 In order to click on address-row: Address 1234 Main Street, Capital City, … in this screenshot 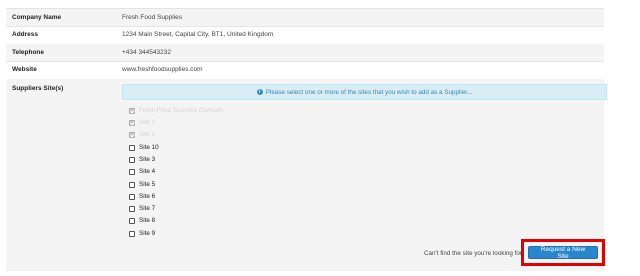, I will do `click(305, 35)`.